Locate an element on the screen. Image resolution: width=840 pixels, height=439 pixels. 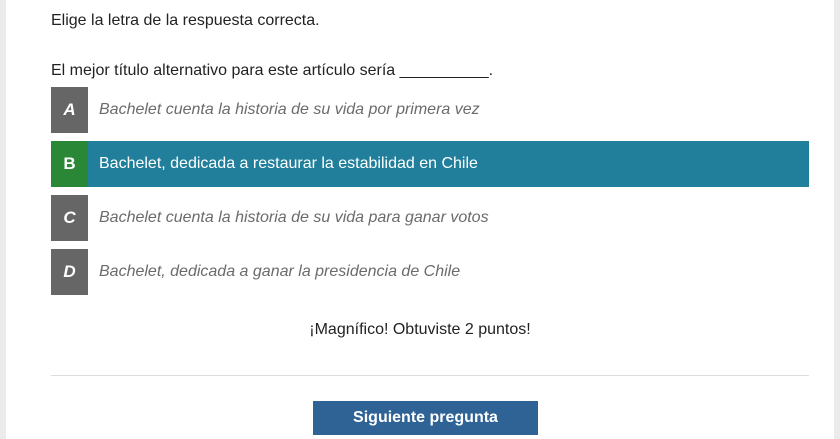
option-letter: C is located at coordinates (69, 218).